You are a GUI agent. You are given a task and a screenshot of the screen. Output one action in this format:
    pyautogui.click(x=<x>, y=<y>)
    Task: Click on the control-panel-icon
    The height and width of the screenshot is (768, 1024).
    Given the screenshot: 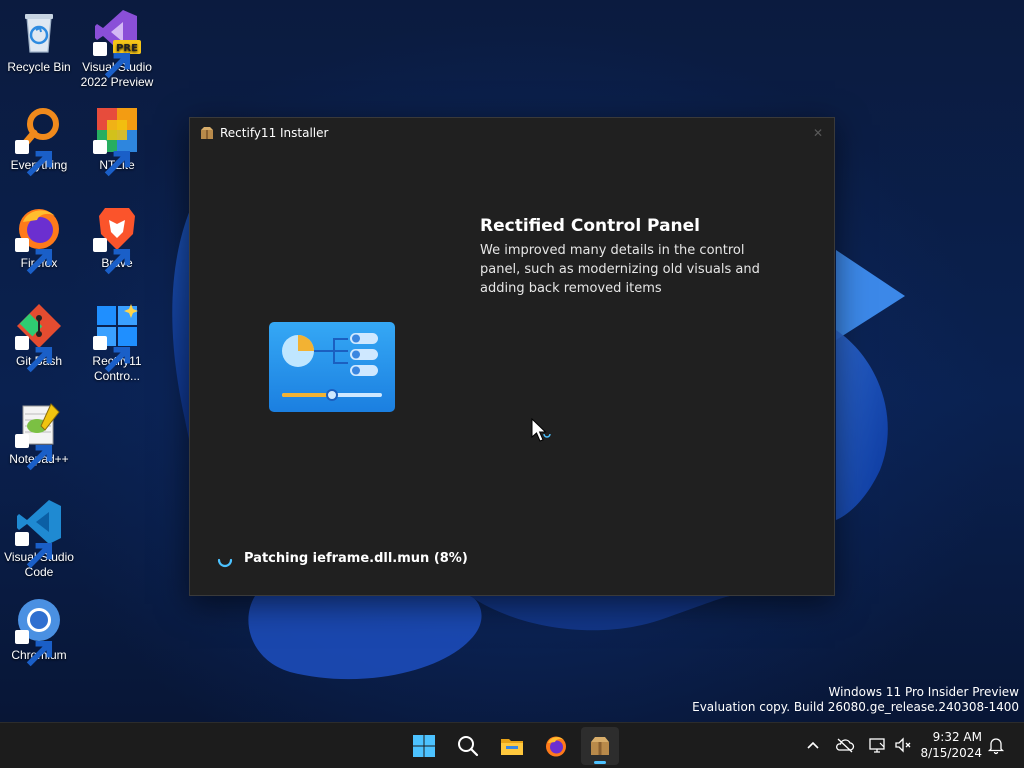 What is the action you would take?
    pyautogui.click(x=332, y=367)
    